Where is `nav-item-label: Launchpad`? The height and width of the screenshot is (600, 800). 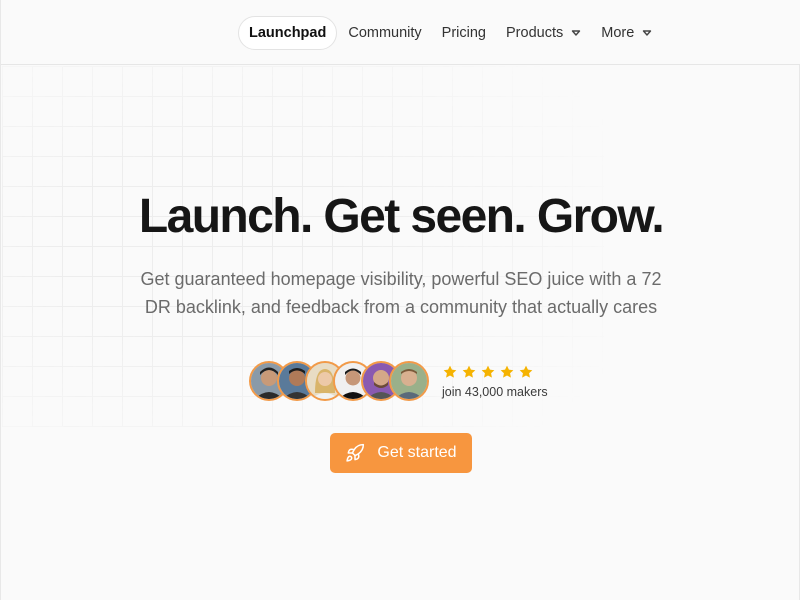 nav-item-label: Launchpad is located at coordinates (288, 33).